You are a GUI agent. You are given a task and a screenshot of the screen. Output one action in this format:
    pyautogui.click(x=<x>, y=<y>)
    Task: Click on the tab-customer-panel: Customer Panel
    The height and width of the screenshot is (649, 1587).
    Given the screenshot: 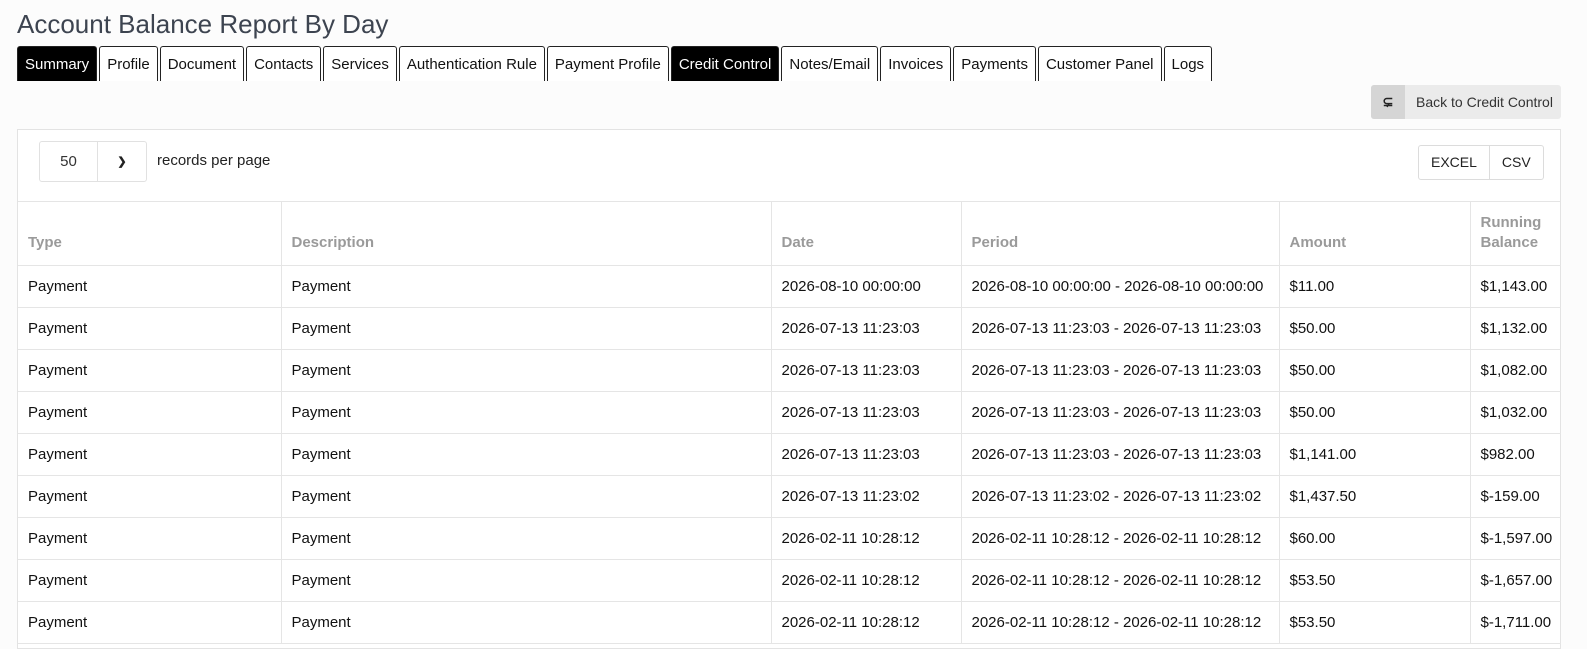 What is the action you would take?
    pyautogui.click(x=1099, y=63)
    